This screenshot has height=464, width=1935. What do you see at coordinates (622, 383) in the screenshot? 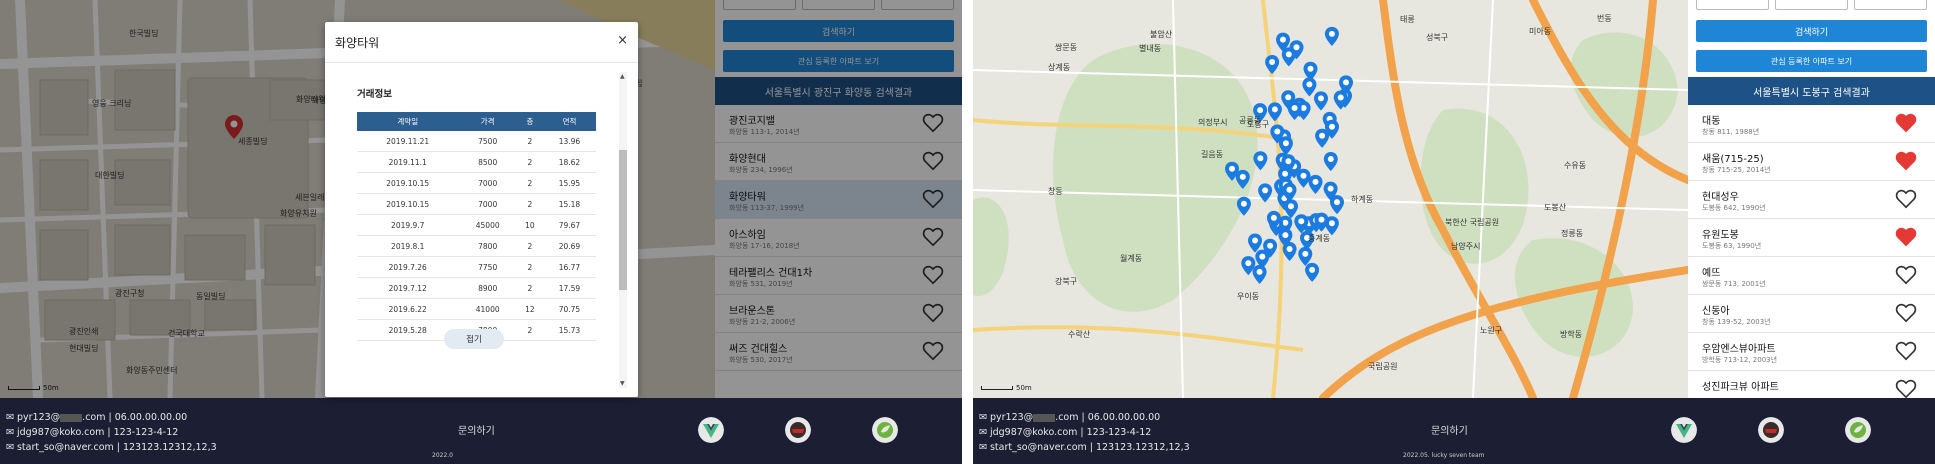
I see `scroll-down-icon: ▼` at bounding box center [622, 383].